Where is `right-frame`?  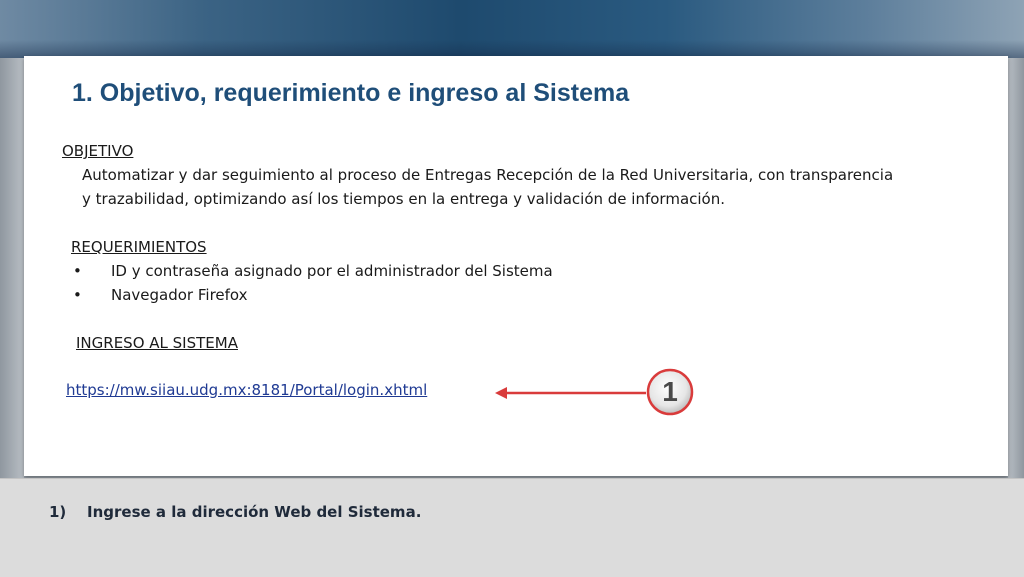
right-frame is located at coordinates (1016, 268).